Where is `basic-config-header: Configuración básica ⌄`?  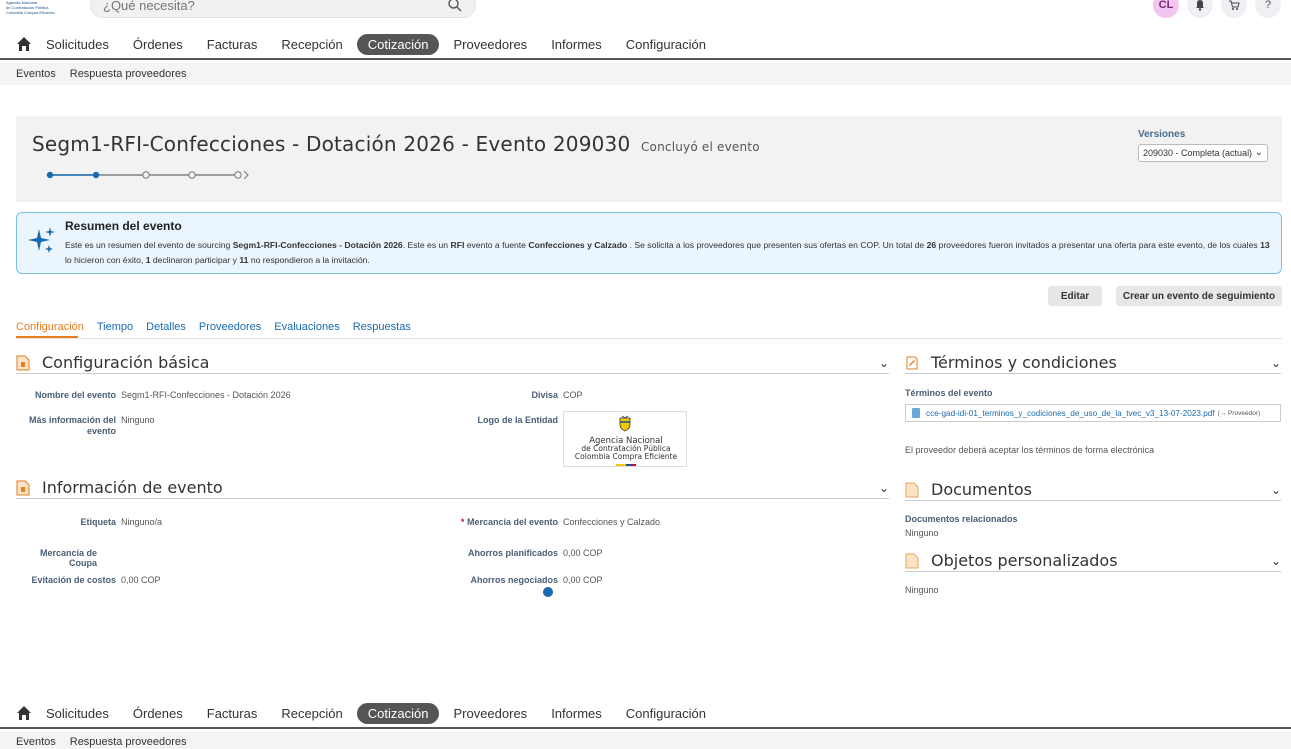 basic-config-header: Configuración básica ⌄ is located at coordinates (452, 363).